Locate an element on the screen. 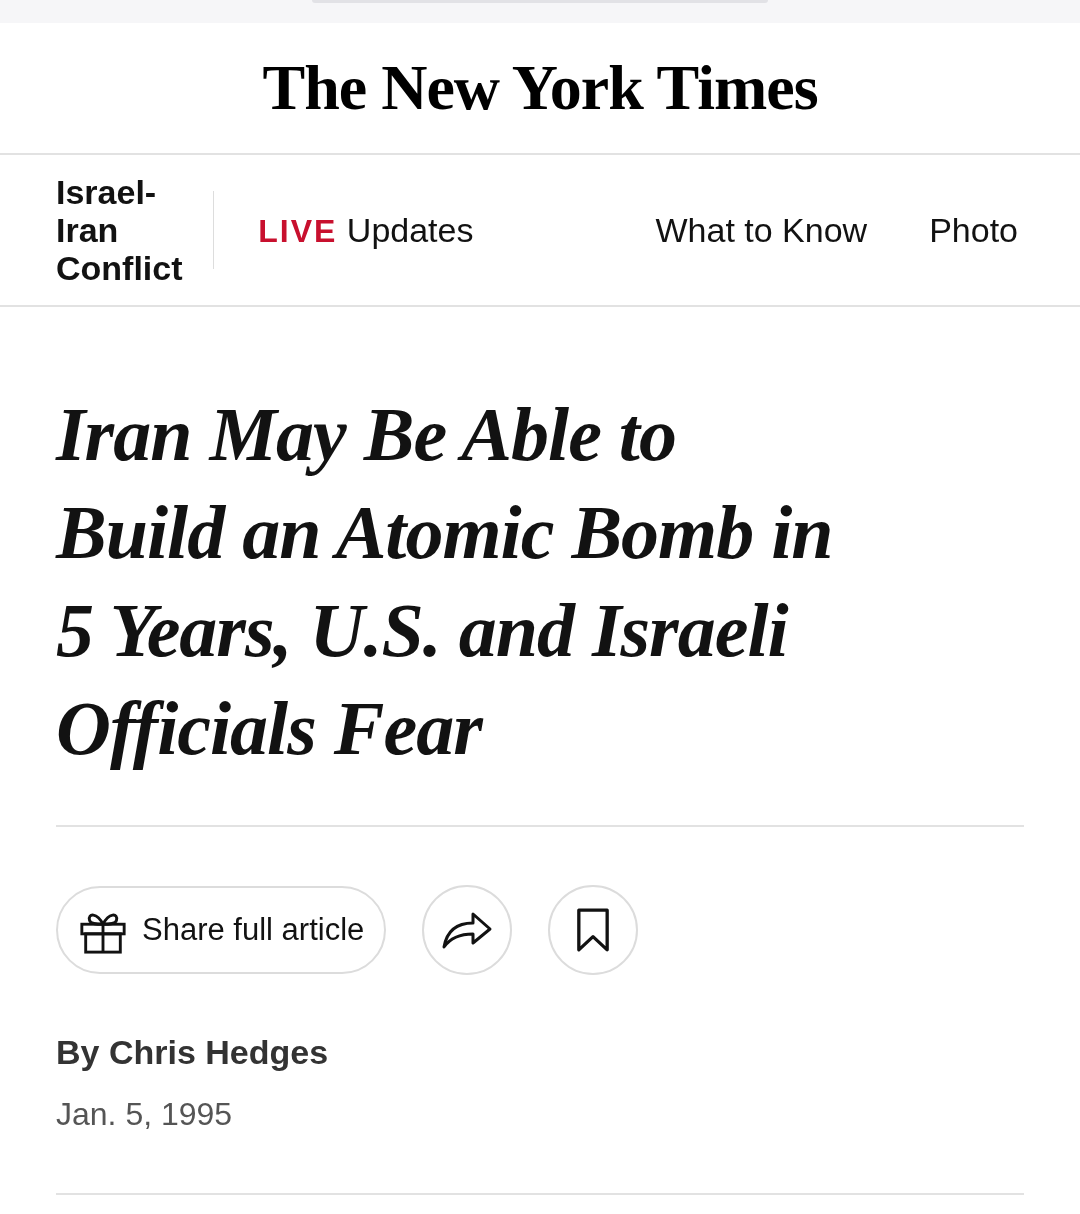 The width and height of the screenshot is (1080, 1214). publish-date: Jan. 5, 1995 is located at coordinates (145, 1114).